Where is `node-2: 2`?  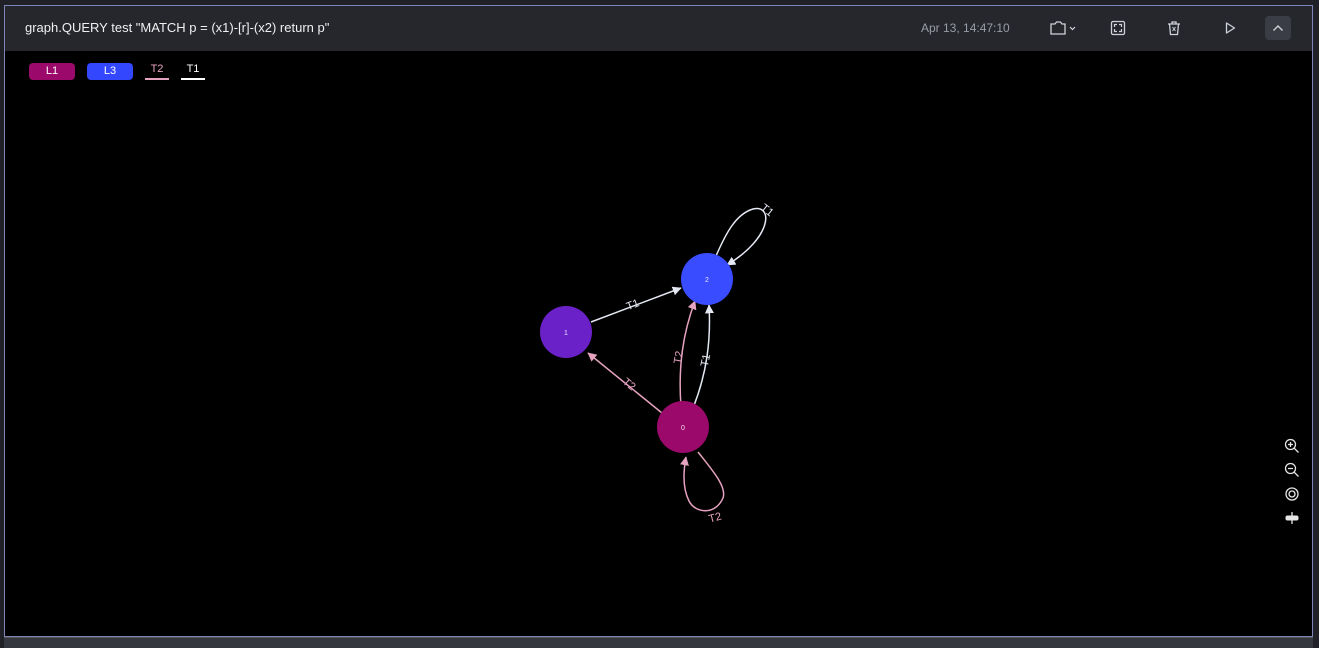
node-2: 2 is located at coordinates (707, 279).